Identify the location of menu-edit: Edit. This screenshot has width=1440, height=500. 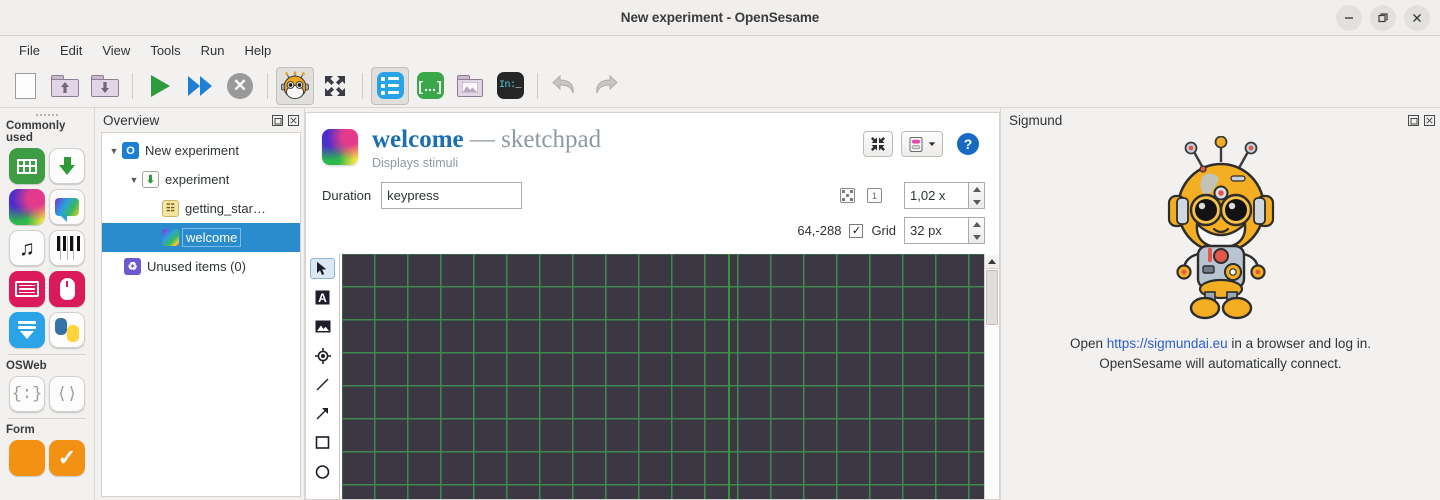
(71, 50).